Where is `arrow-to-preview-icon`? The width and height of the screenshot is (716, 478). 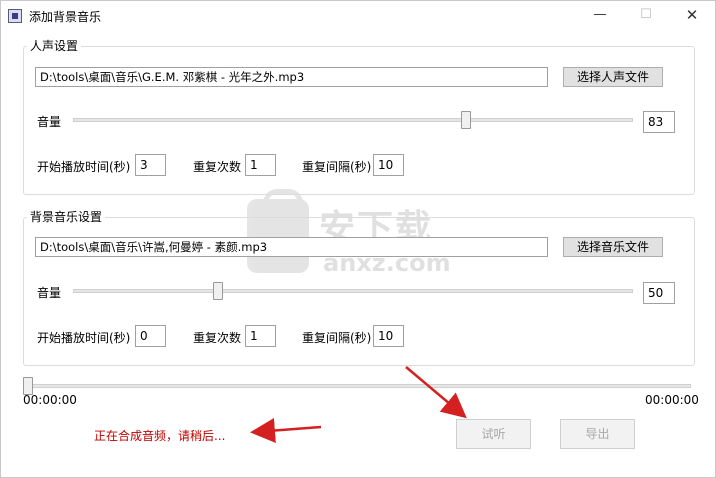 arrow-to-preview-icon is located at coordinates (436, 392).